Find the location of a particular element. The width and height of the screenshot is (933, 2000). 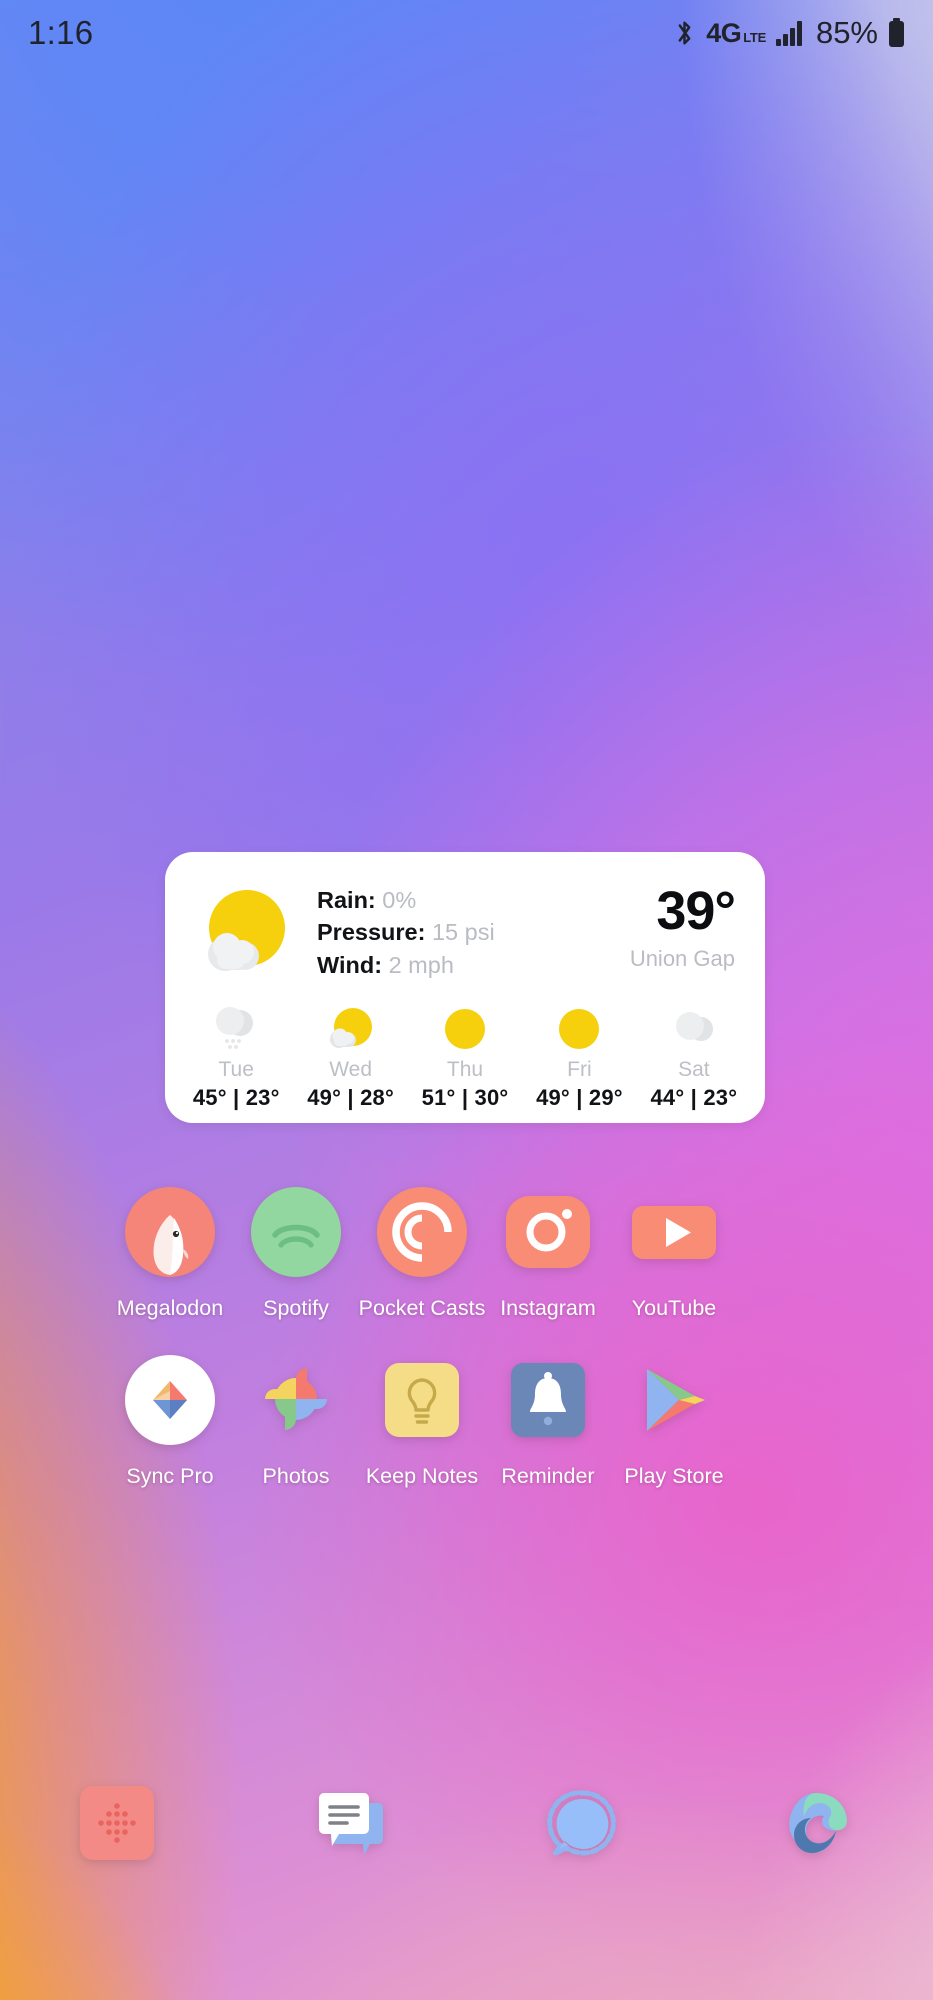

dock-item-signal is located at coordinates (583, 1823).